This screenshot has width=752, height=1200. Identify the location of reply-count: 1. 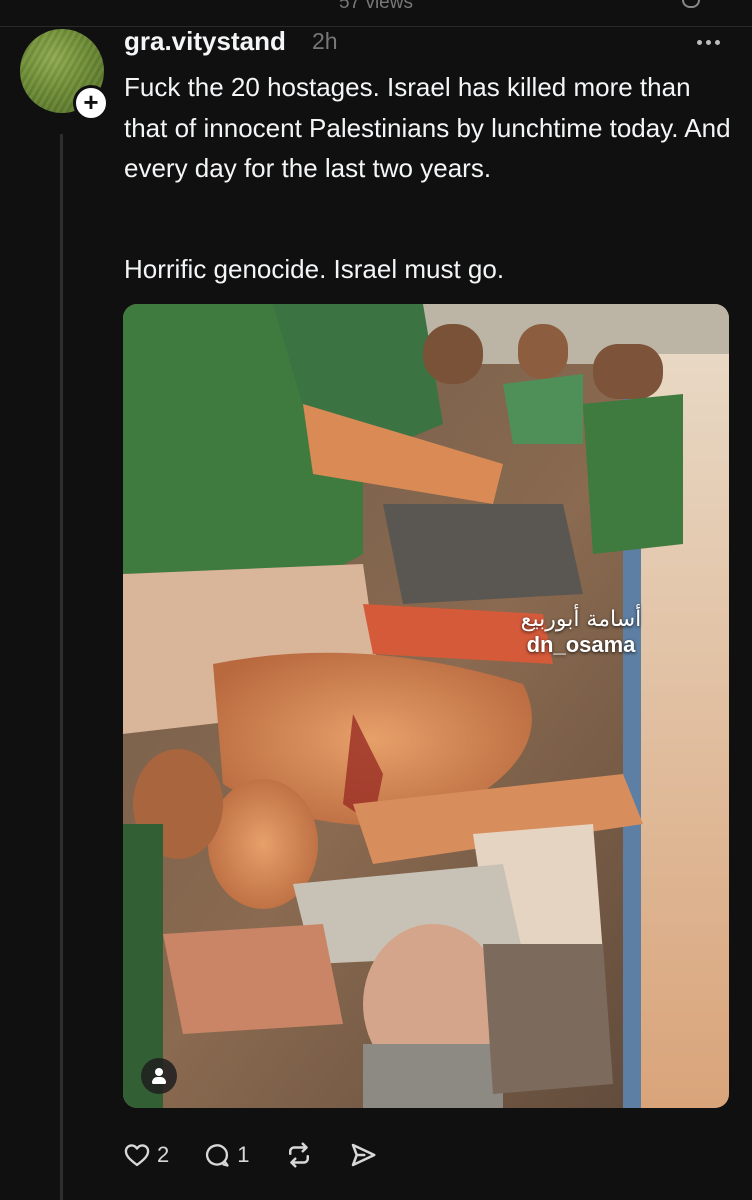
(243, 1154).